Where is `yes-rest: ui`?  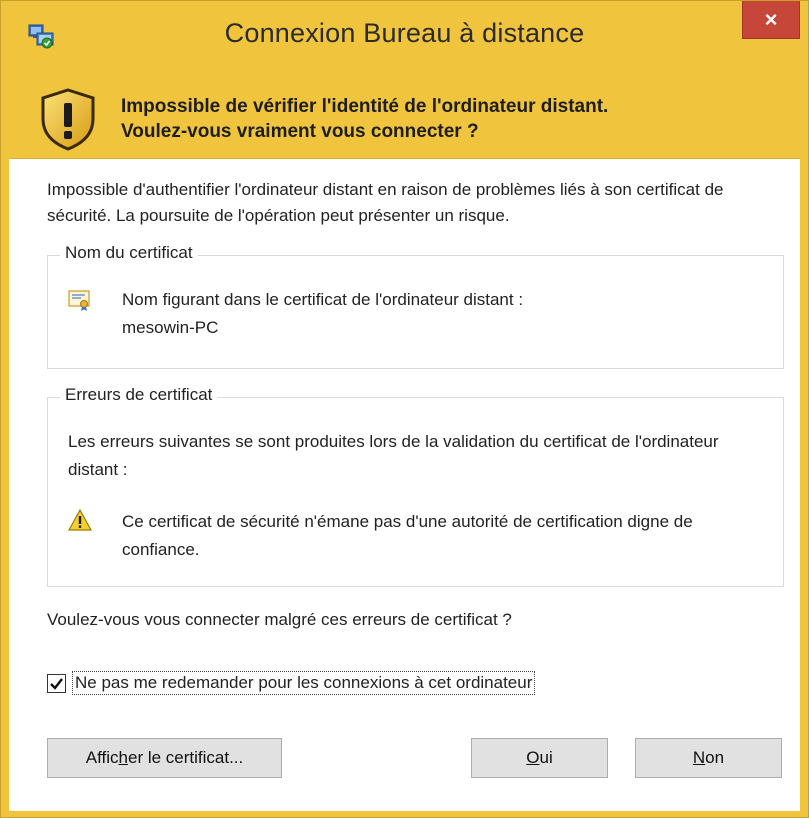 yes-rest: ui is located at coordinates (546, 757).